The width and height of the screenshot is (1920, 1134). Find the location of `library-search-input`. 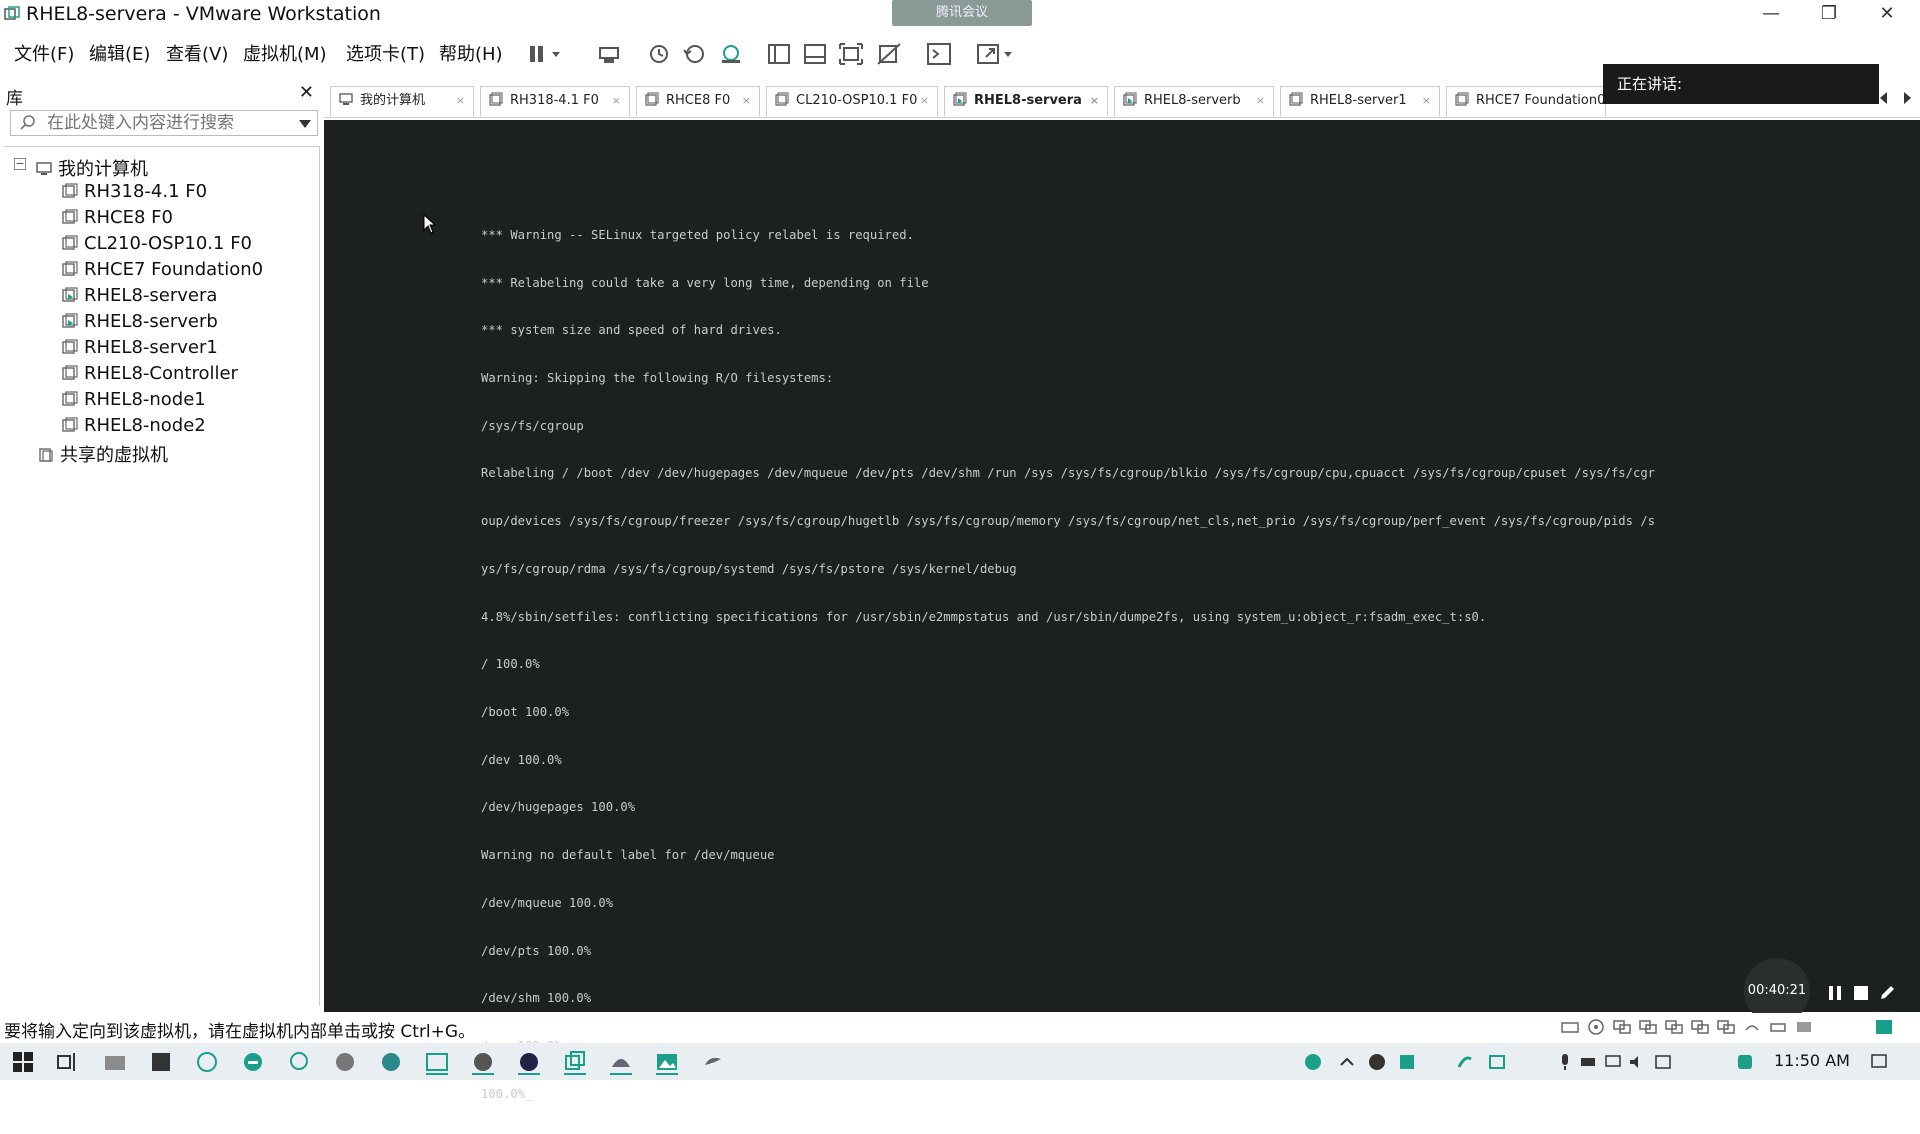

library-search-input is located at coordinates (167, 123).